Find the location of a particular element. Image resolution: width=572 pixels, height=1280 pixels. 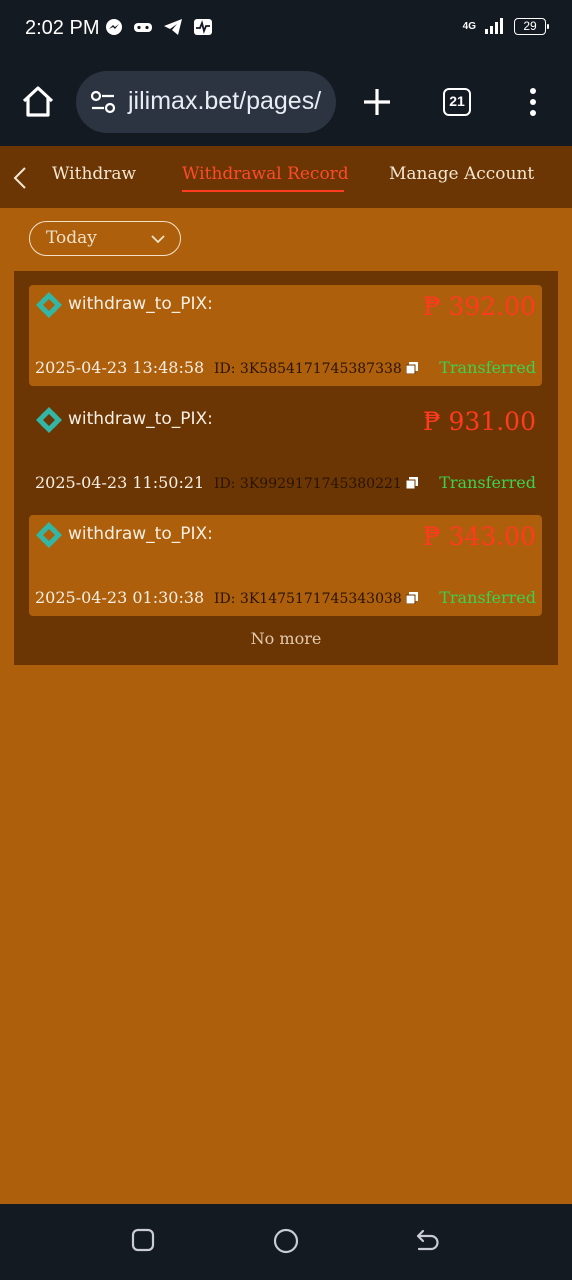

status-time: 2:02 PM is located at coordinates (62, 28).